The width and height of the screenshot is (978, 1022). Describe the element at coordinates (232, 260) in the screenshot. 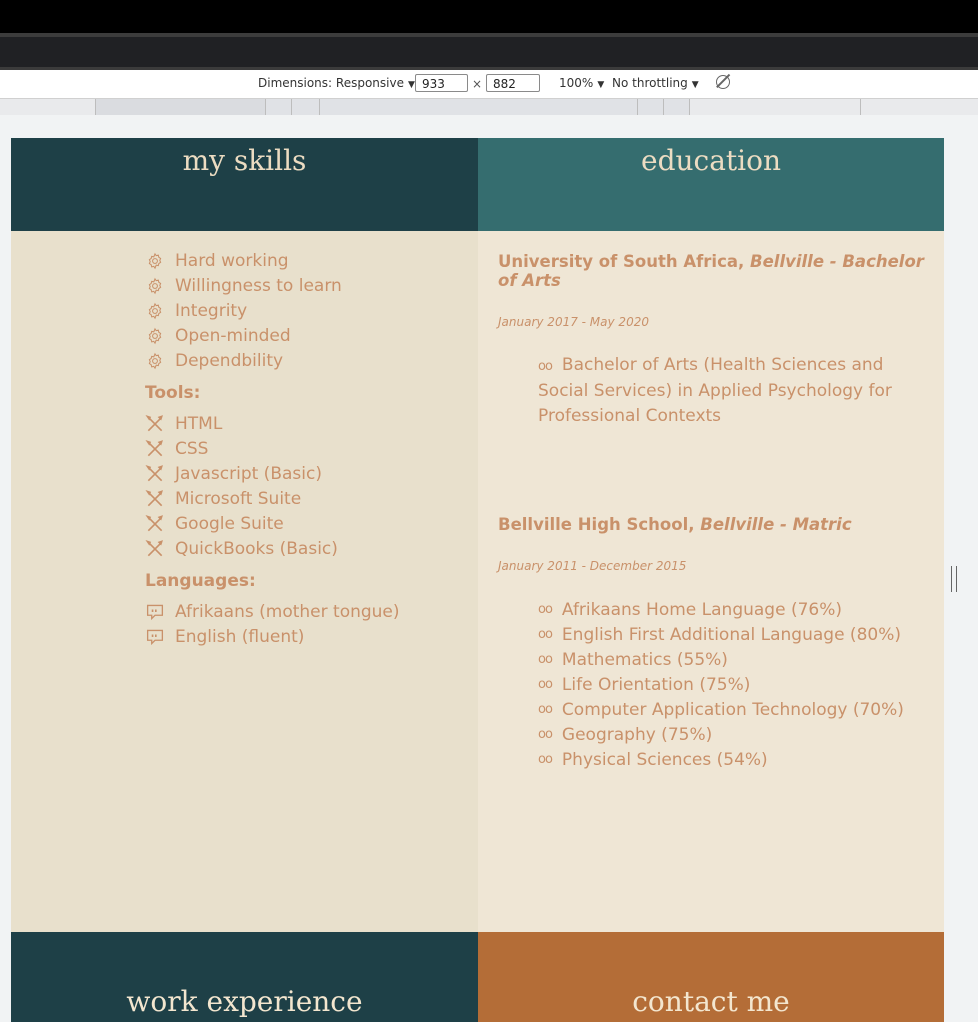

I see `skill-label: Hard working` at that location.